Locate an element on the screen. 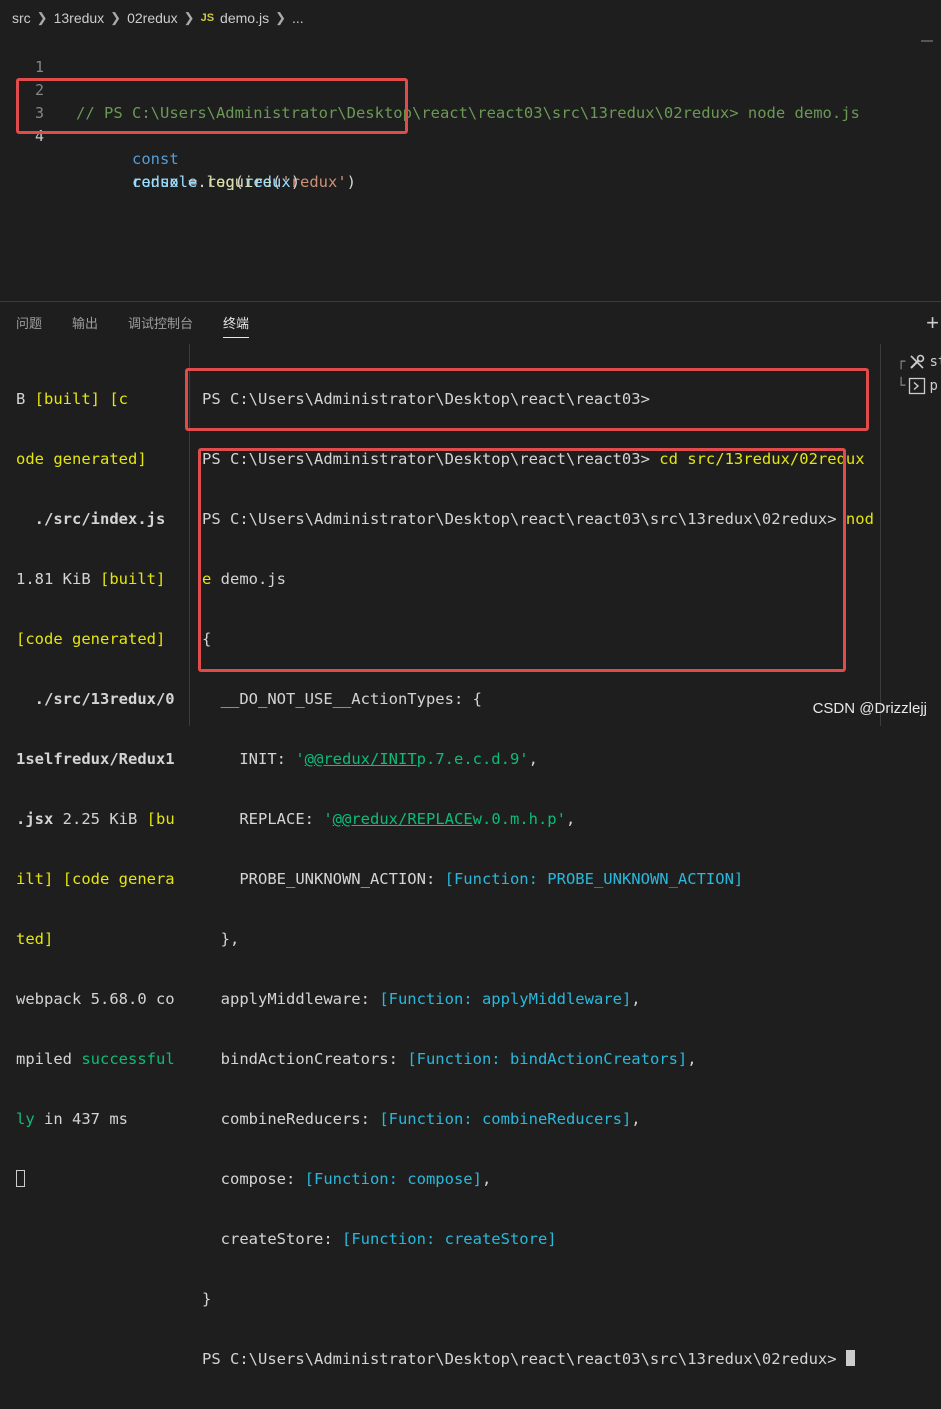 This screenshot has height=1409, width=941. terminal-list-item: ┌ st is located at coordinates (919, 362).